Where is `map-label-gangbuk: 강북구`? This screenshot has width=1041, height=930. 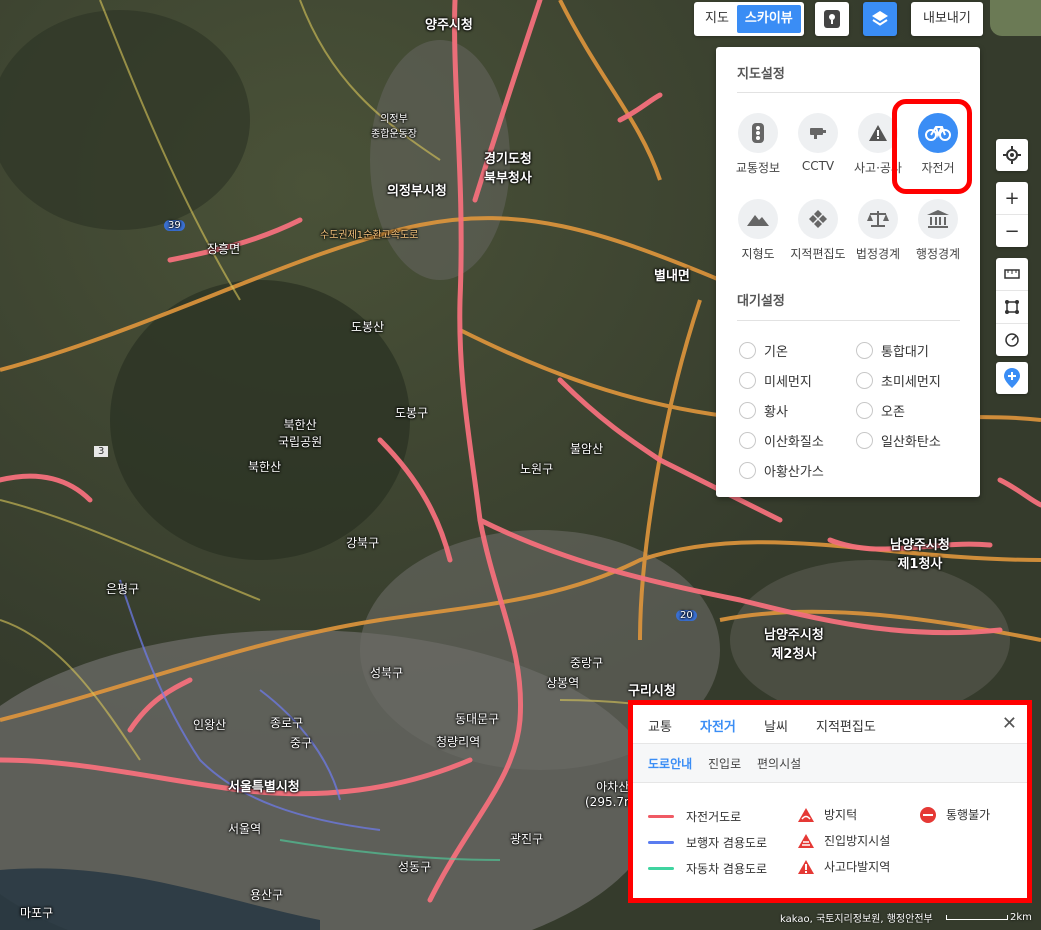 map-label-gangbuk: 강북구 is located at coordinates (363, 543).